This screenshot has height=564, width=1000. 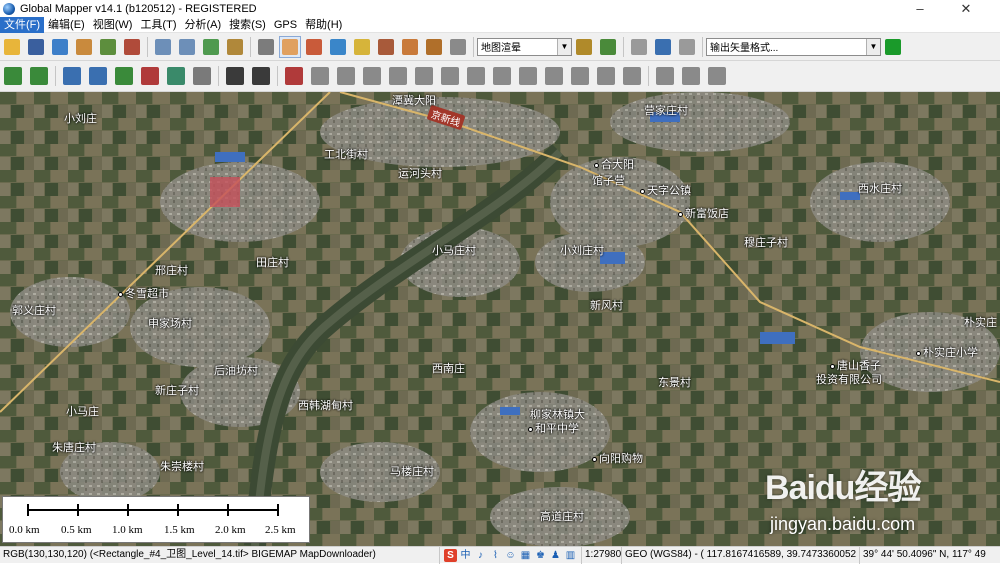 I want to click on ime-icon: ⌇, so click(x=495, y=555).